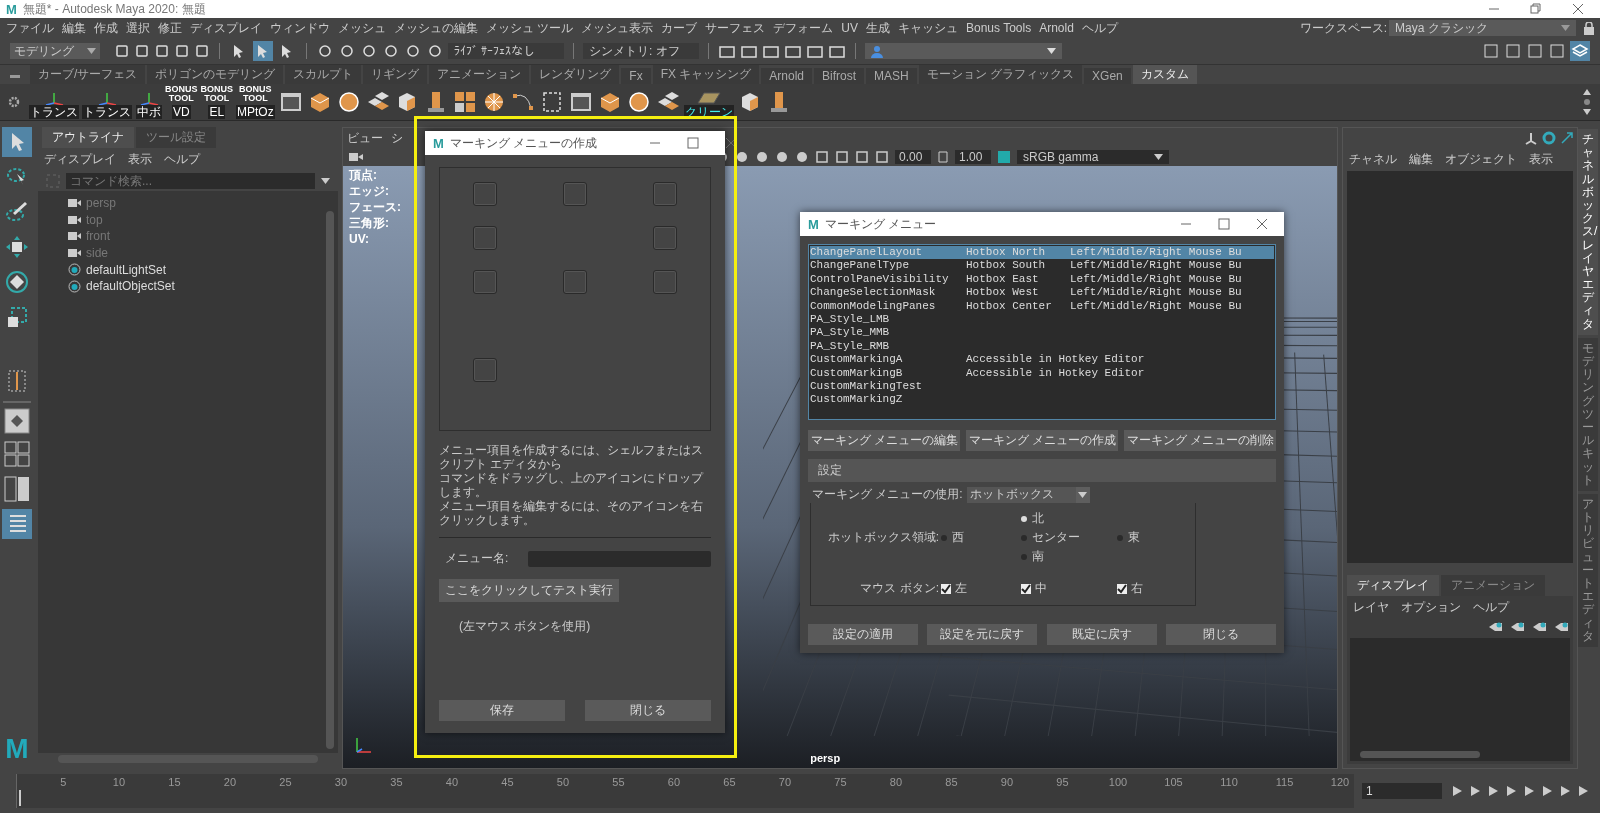 The width and height of the screenshot is (1600, 813). Describe the element at coordinates (1042, 266) in the screenshot. I see `list-row: ChangePanelType Hotbox South Left/Middle/Right Mouse Bu` at that location.